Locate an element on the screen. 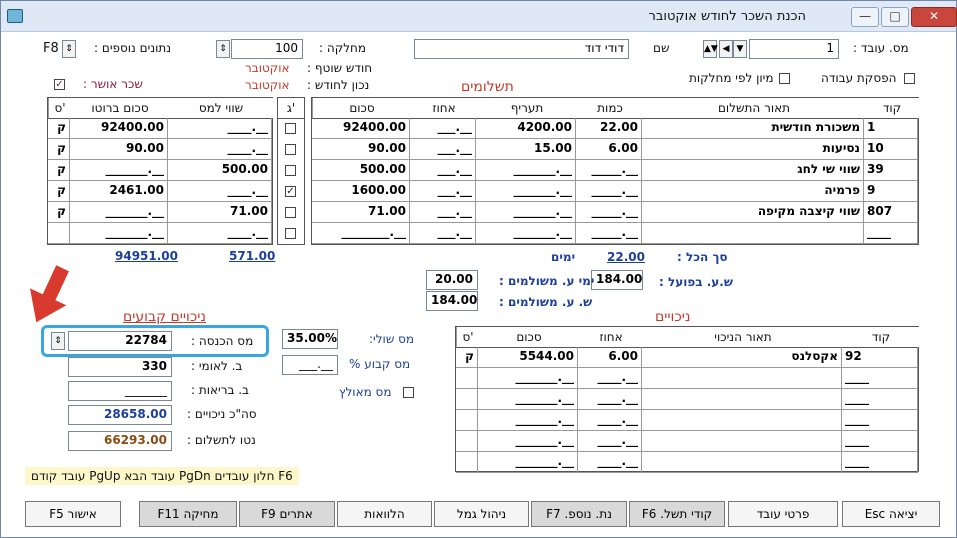 This screenshot has width=957, height=538. prev-next-employee-icon: ◀ is located at coordinates (726, 49).